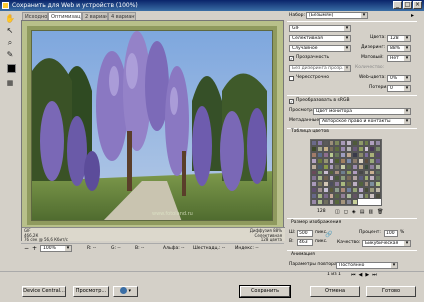 The width and height of the screenshot is (424, 302). What do you see at coordinates (399, 88) in the screenshot?
I see `lossy-select: 0` at bounding box center [399, 88].